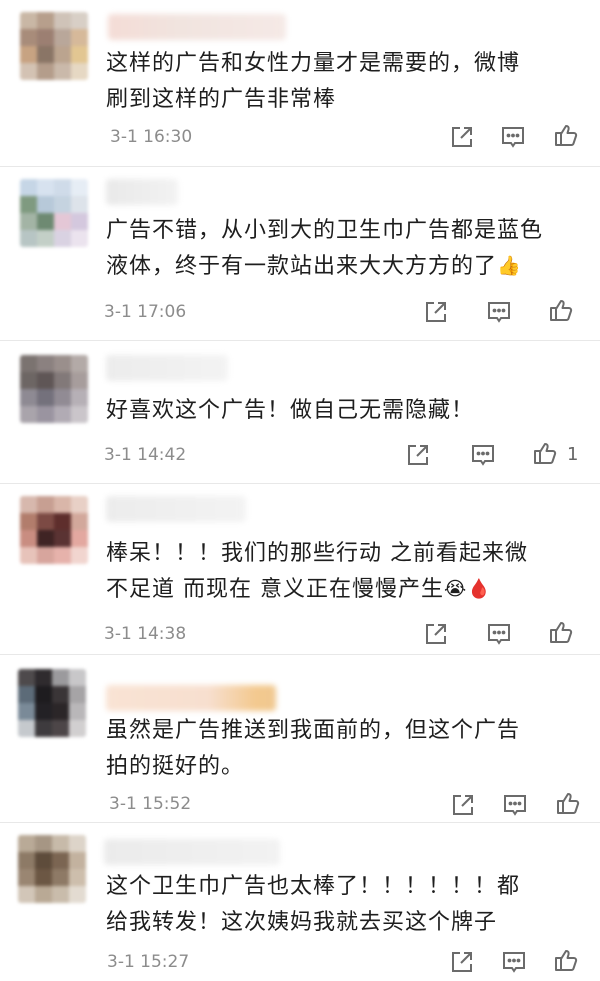 The width and height of the screenshot is (600, 981). I want to click on comment-item: 好喜欢这个广告！做自己无需隐藏！ 3-1 14:42 1, so click(300, 412).